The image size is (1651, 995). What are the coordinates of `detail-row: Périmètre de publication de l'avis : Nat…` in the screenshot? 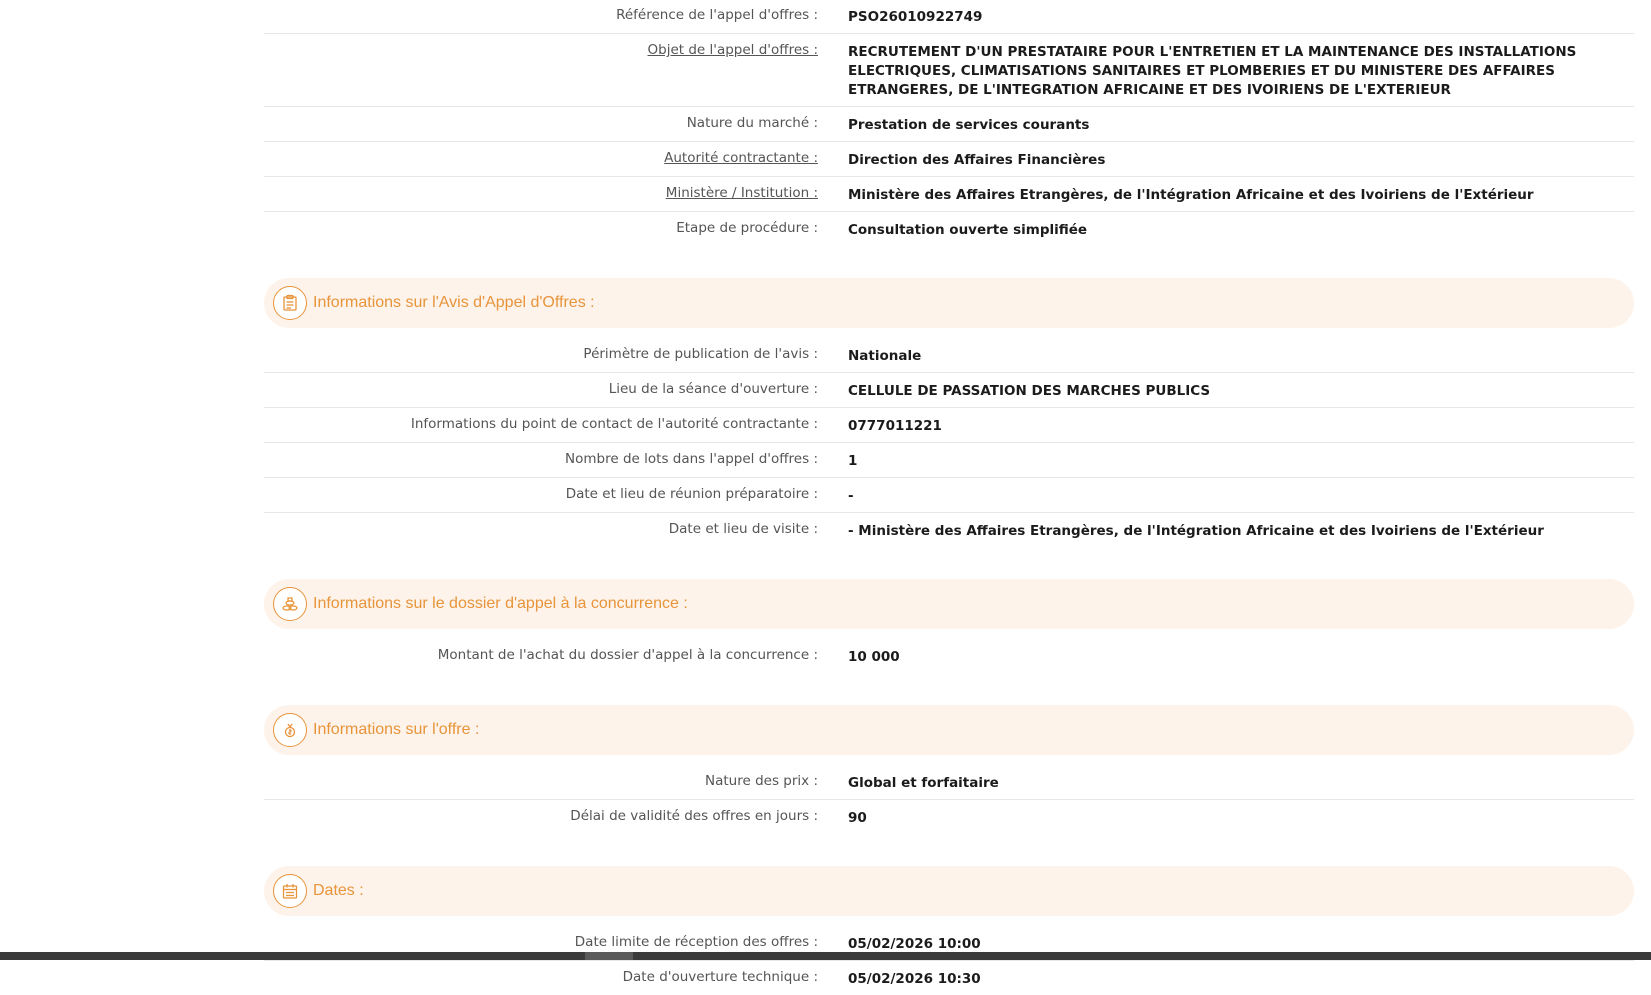 It's located at (949, 355).